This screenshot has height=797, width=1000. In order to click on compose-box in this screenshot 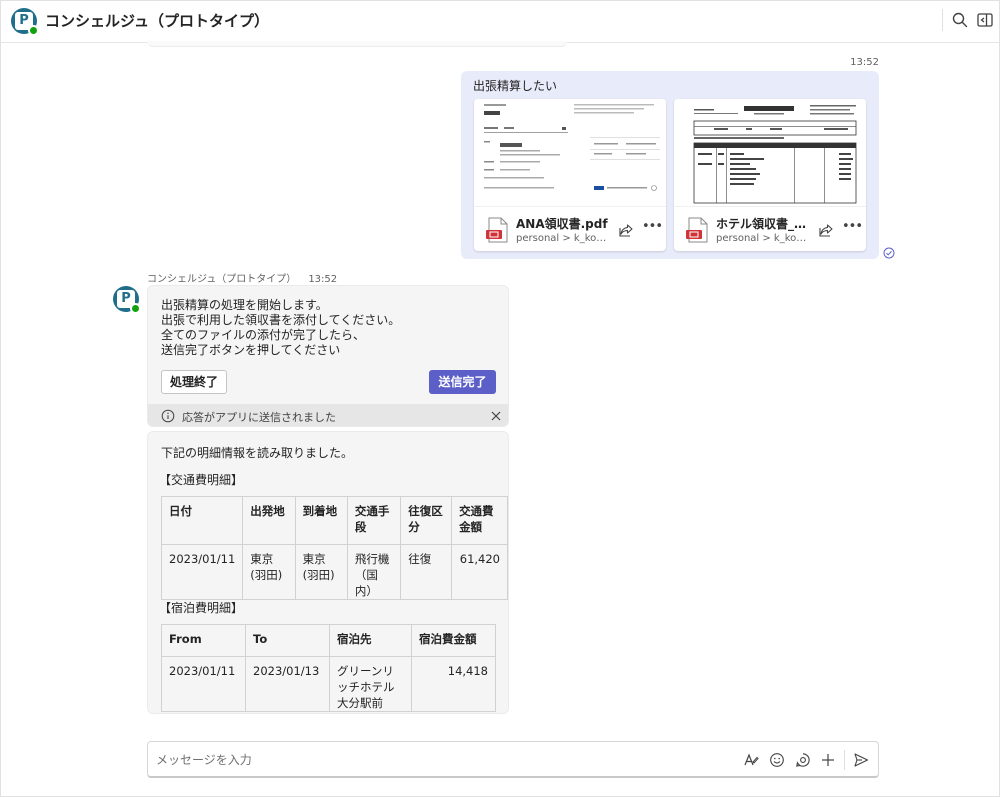, I will do `click(513, 759)`.